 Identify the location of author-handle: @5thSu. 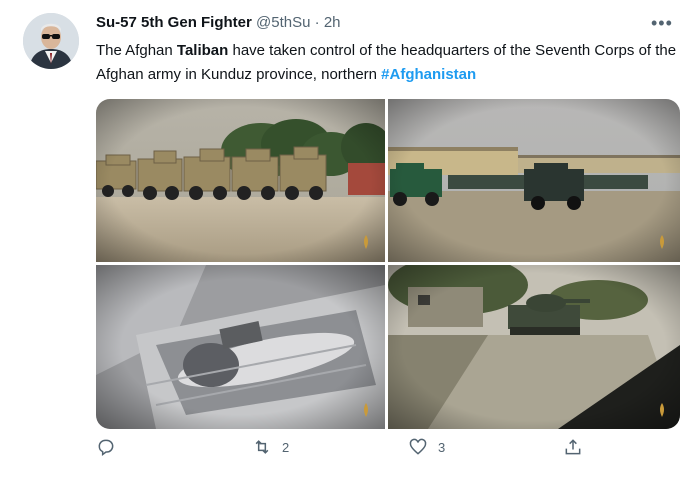
(283, 22).